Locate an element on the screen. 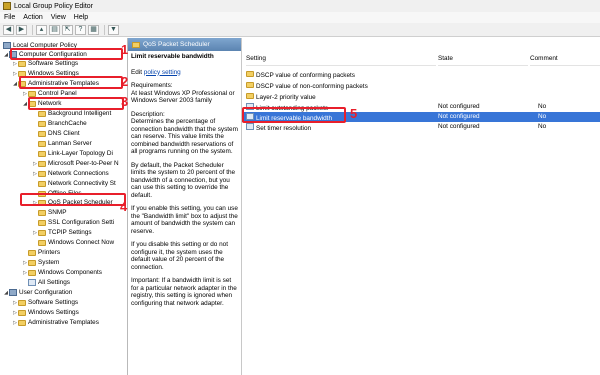 The height and width of the screenshot is (375, 600). tree-item-branchcache: BranchCache is located at coordinates (59, 123).